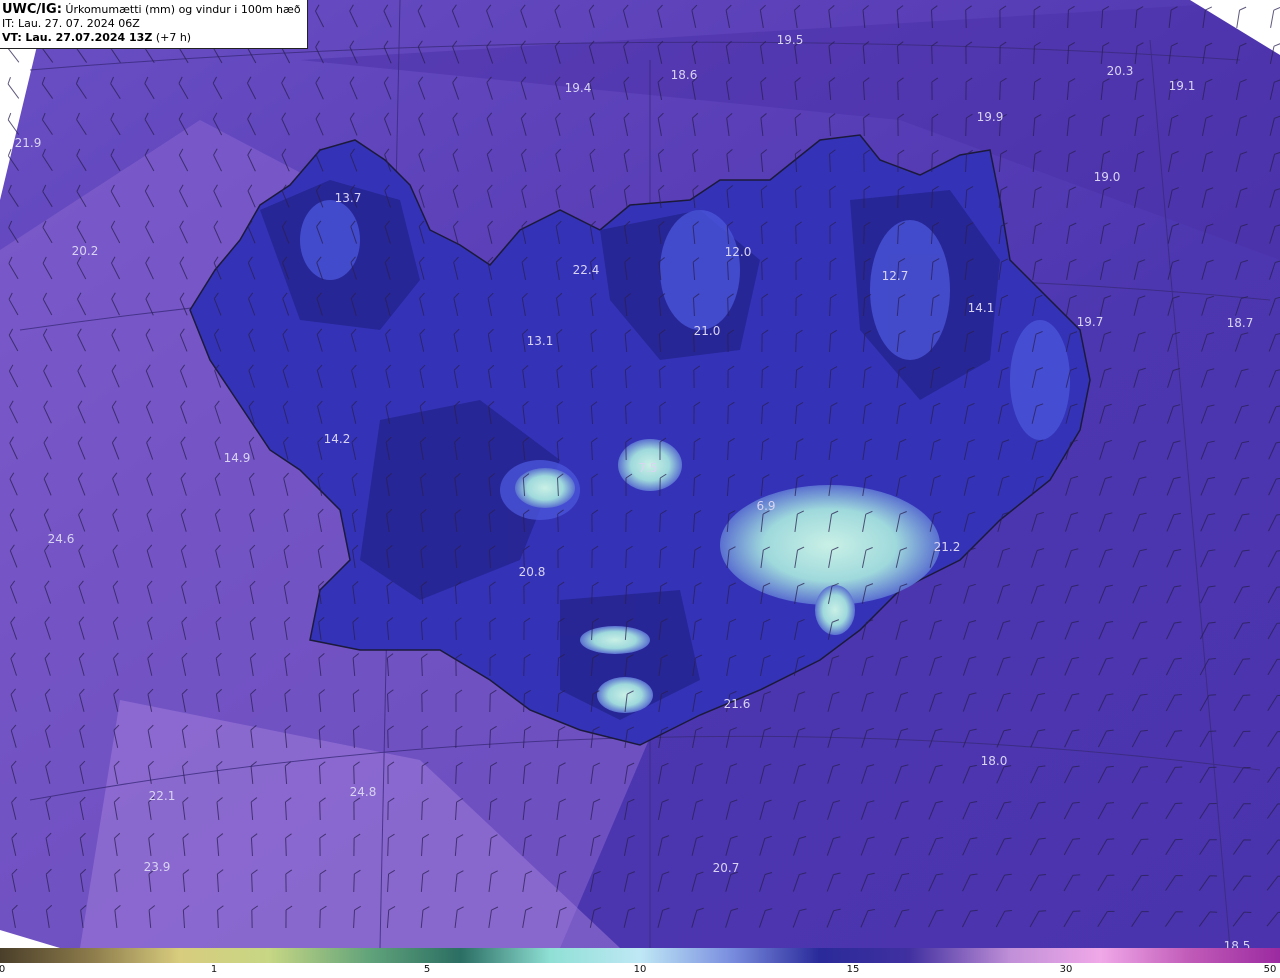 This screenshot has height=978, width=1280. I want to click on colorbar-tick: 30, so click(1066, 969).